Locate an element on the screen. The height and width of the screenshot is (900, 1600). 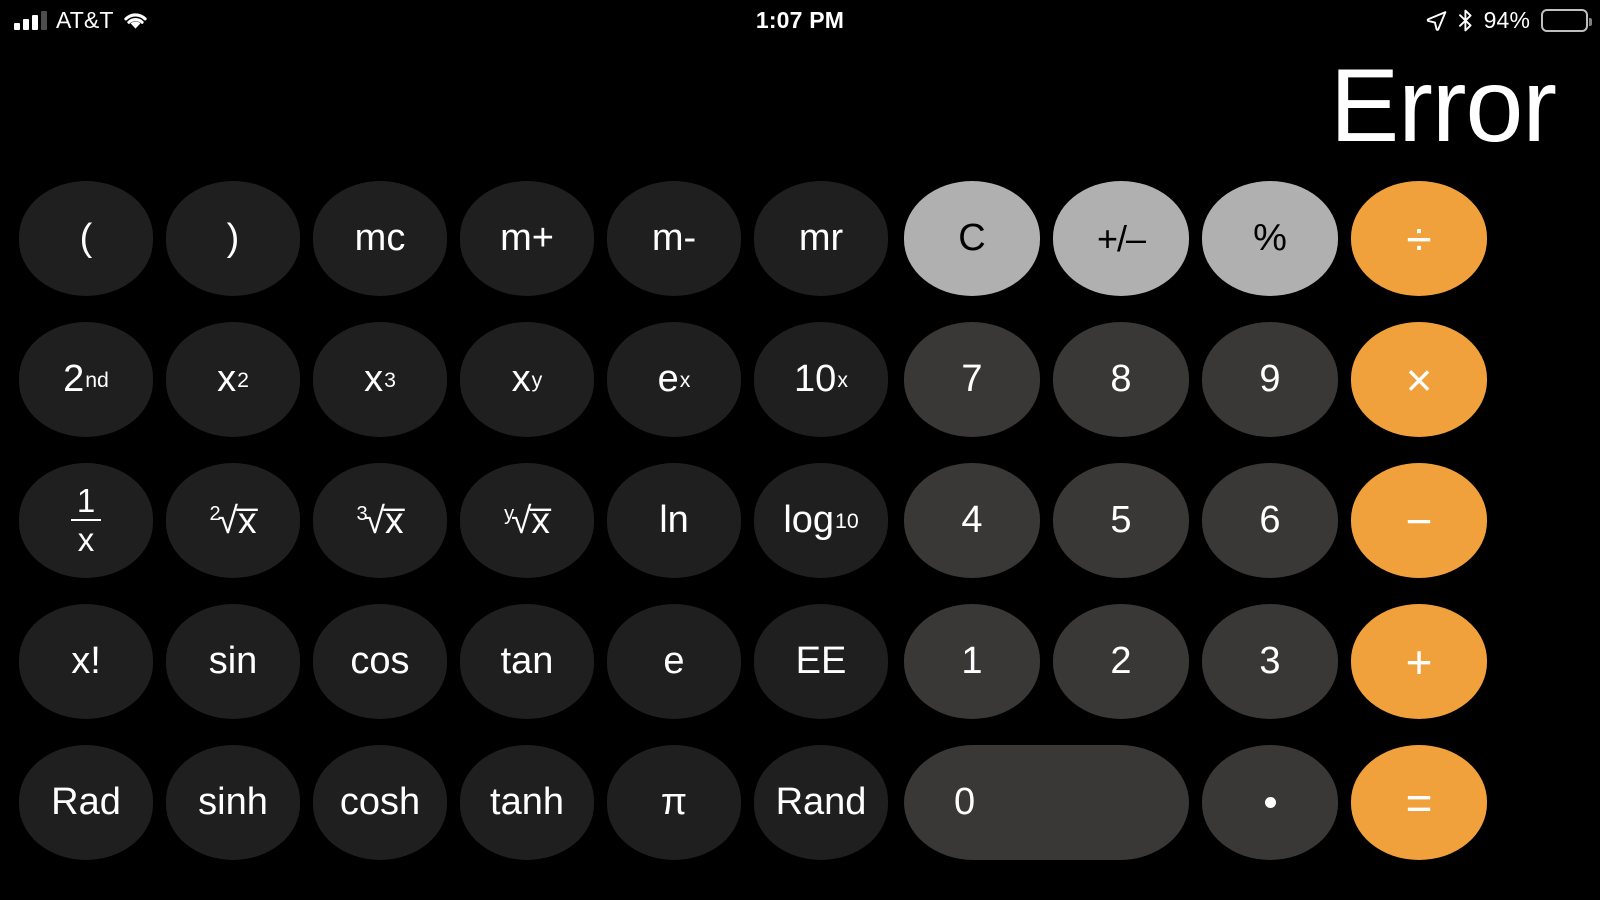
key-x-squared: x2 is located at coordinates (233, 379).